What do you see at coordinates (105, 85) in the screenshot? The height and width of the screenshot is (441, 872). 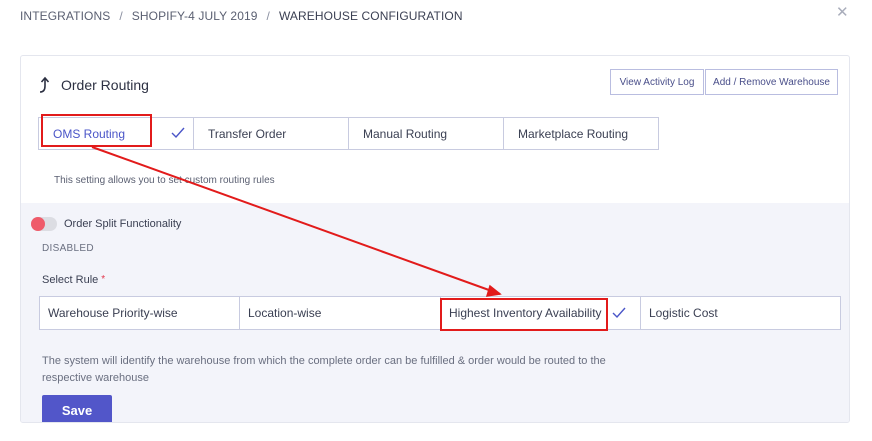 I see `card-title-text: Order Routing` at bounding box center [105, 85].